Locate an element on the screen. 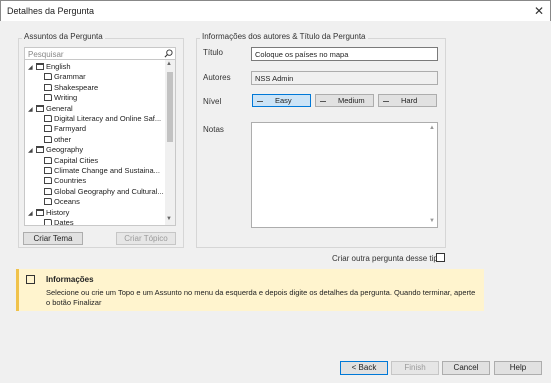  back-button: < Back is located at coordinates (364, 368).